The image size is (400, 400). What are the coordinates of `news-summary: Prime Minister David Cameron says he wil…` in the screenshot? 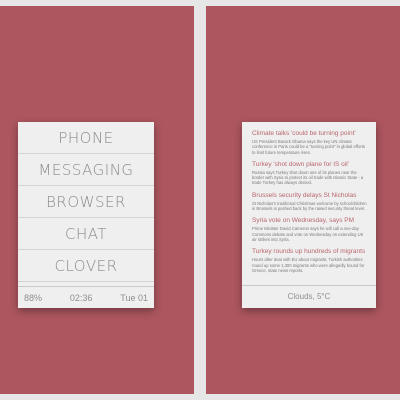 It's located at (308, 234).